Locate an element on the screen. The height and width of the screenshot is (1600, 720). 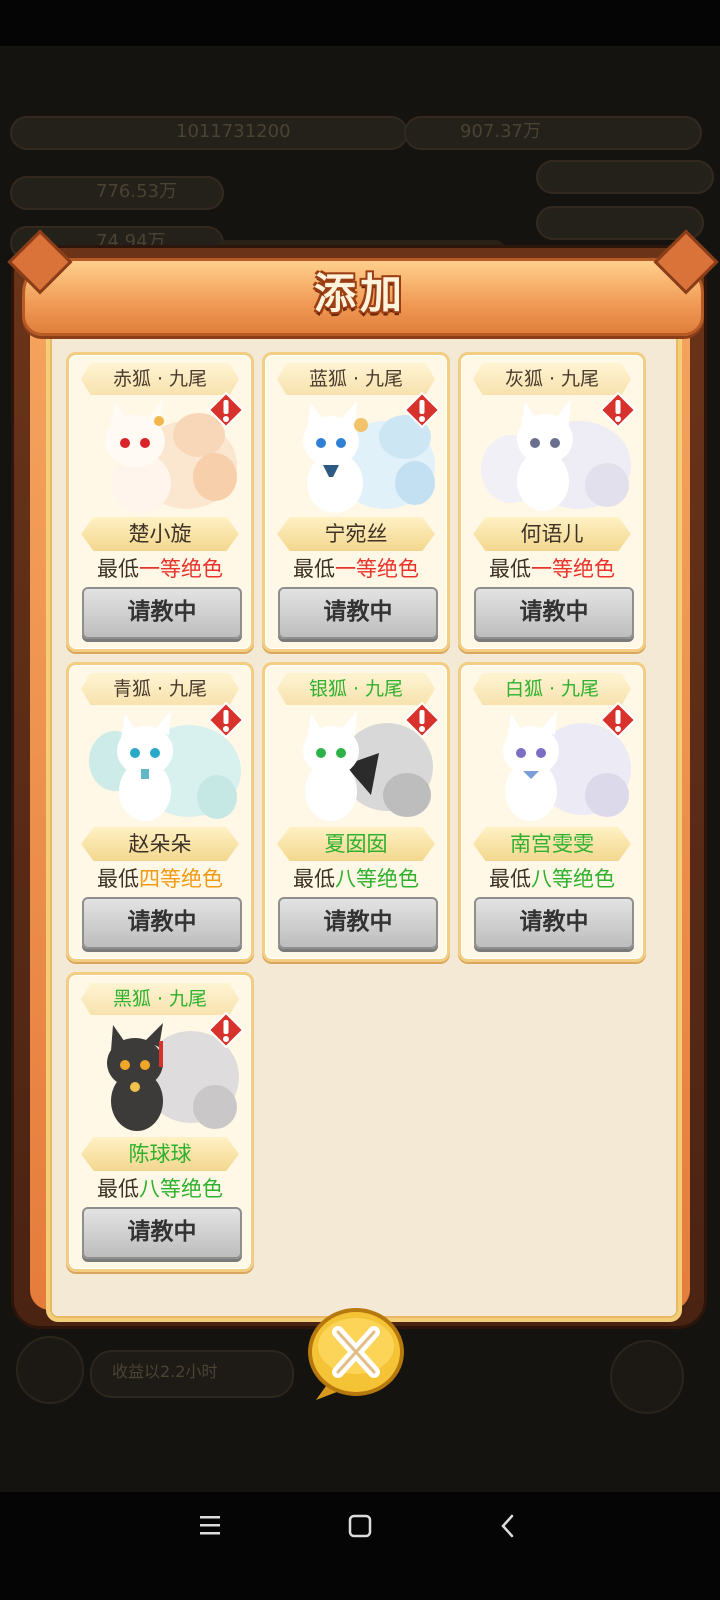
bg-top-left-bar: 1011731200 is located at coordinates (209, 133).